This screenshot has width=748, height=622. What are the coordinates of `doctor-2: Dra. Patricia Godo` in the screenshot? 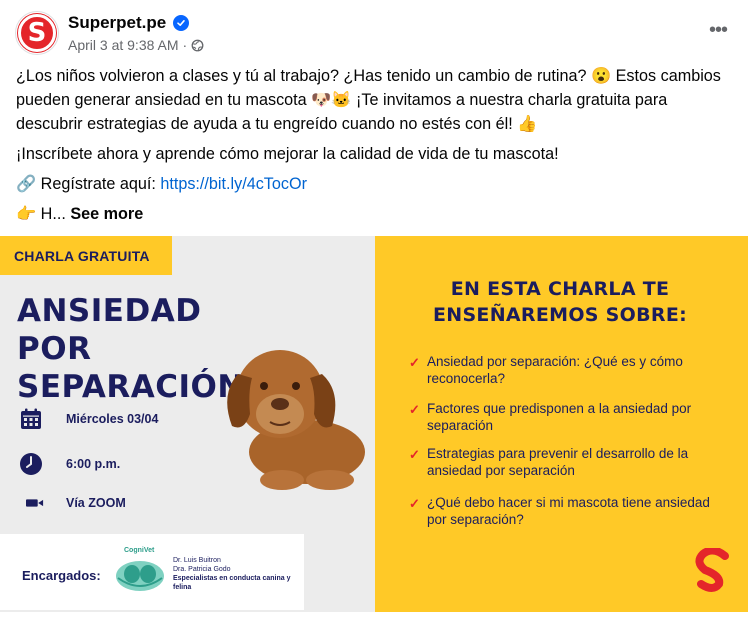 It's located at (202, 569).